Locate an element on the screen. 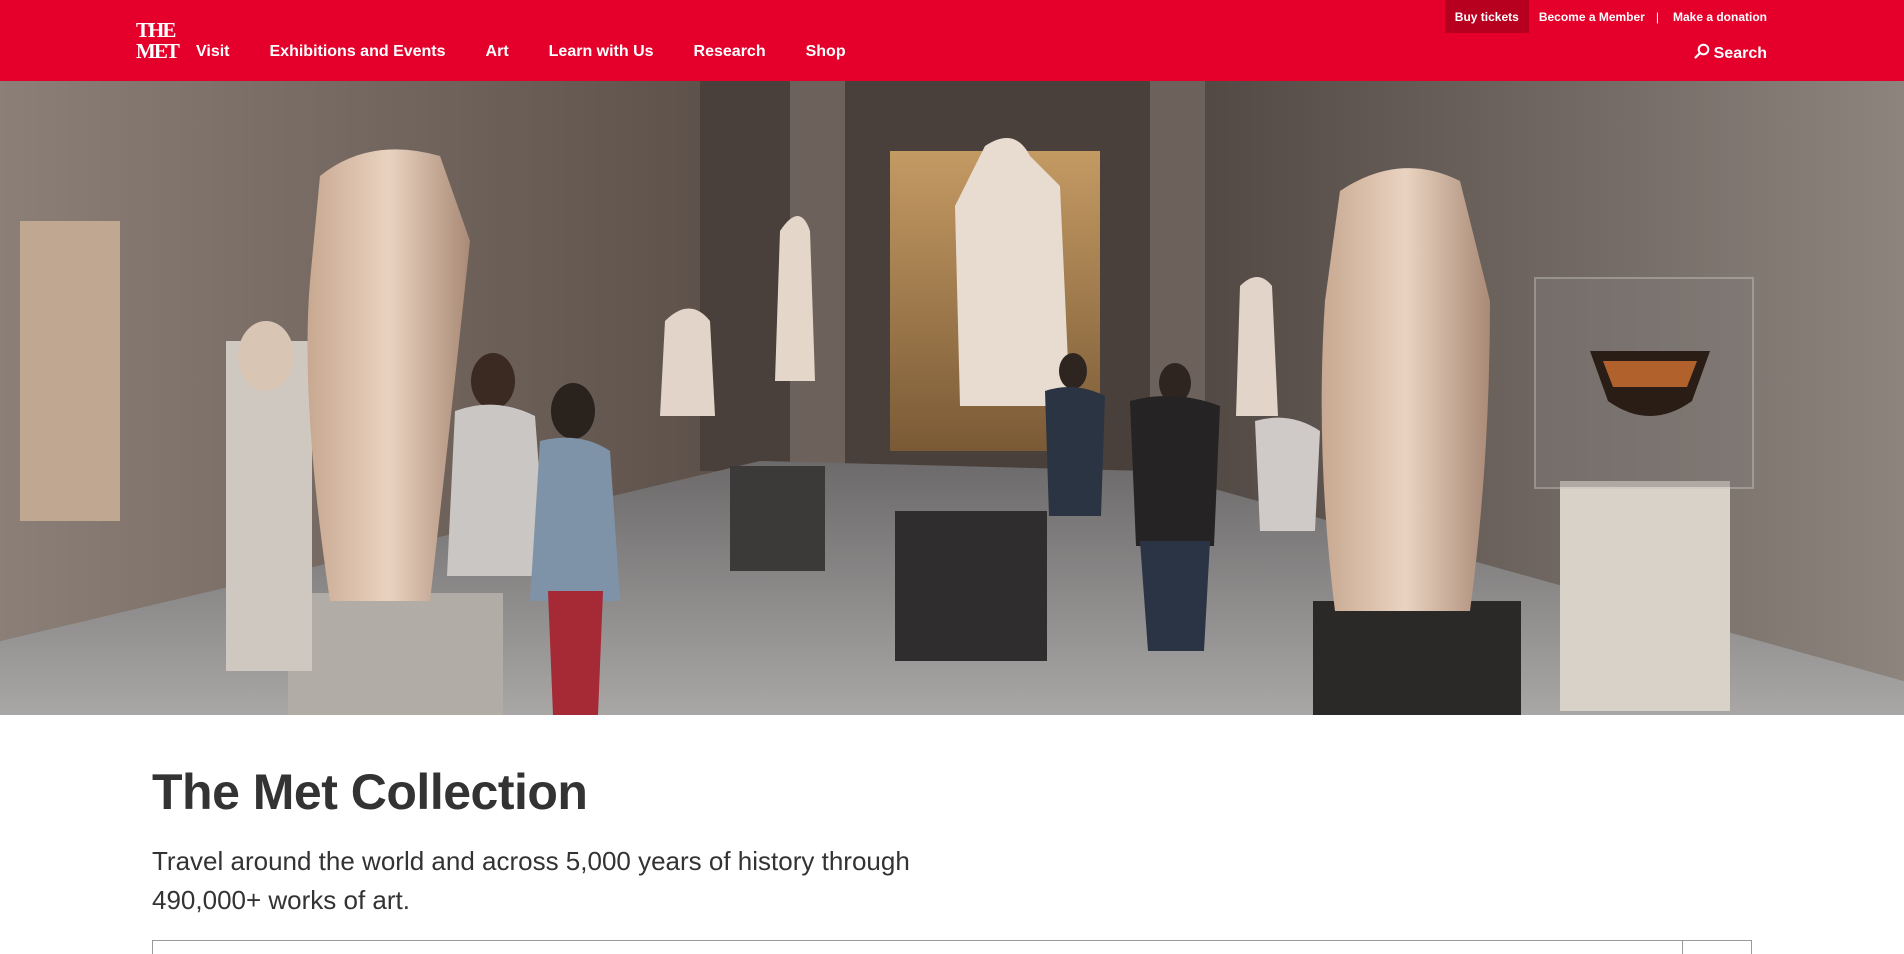 The image size is (1904, 954). nav-item-research: Research is located at coordinates (730, 52).